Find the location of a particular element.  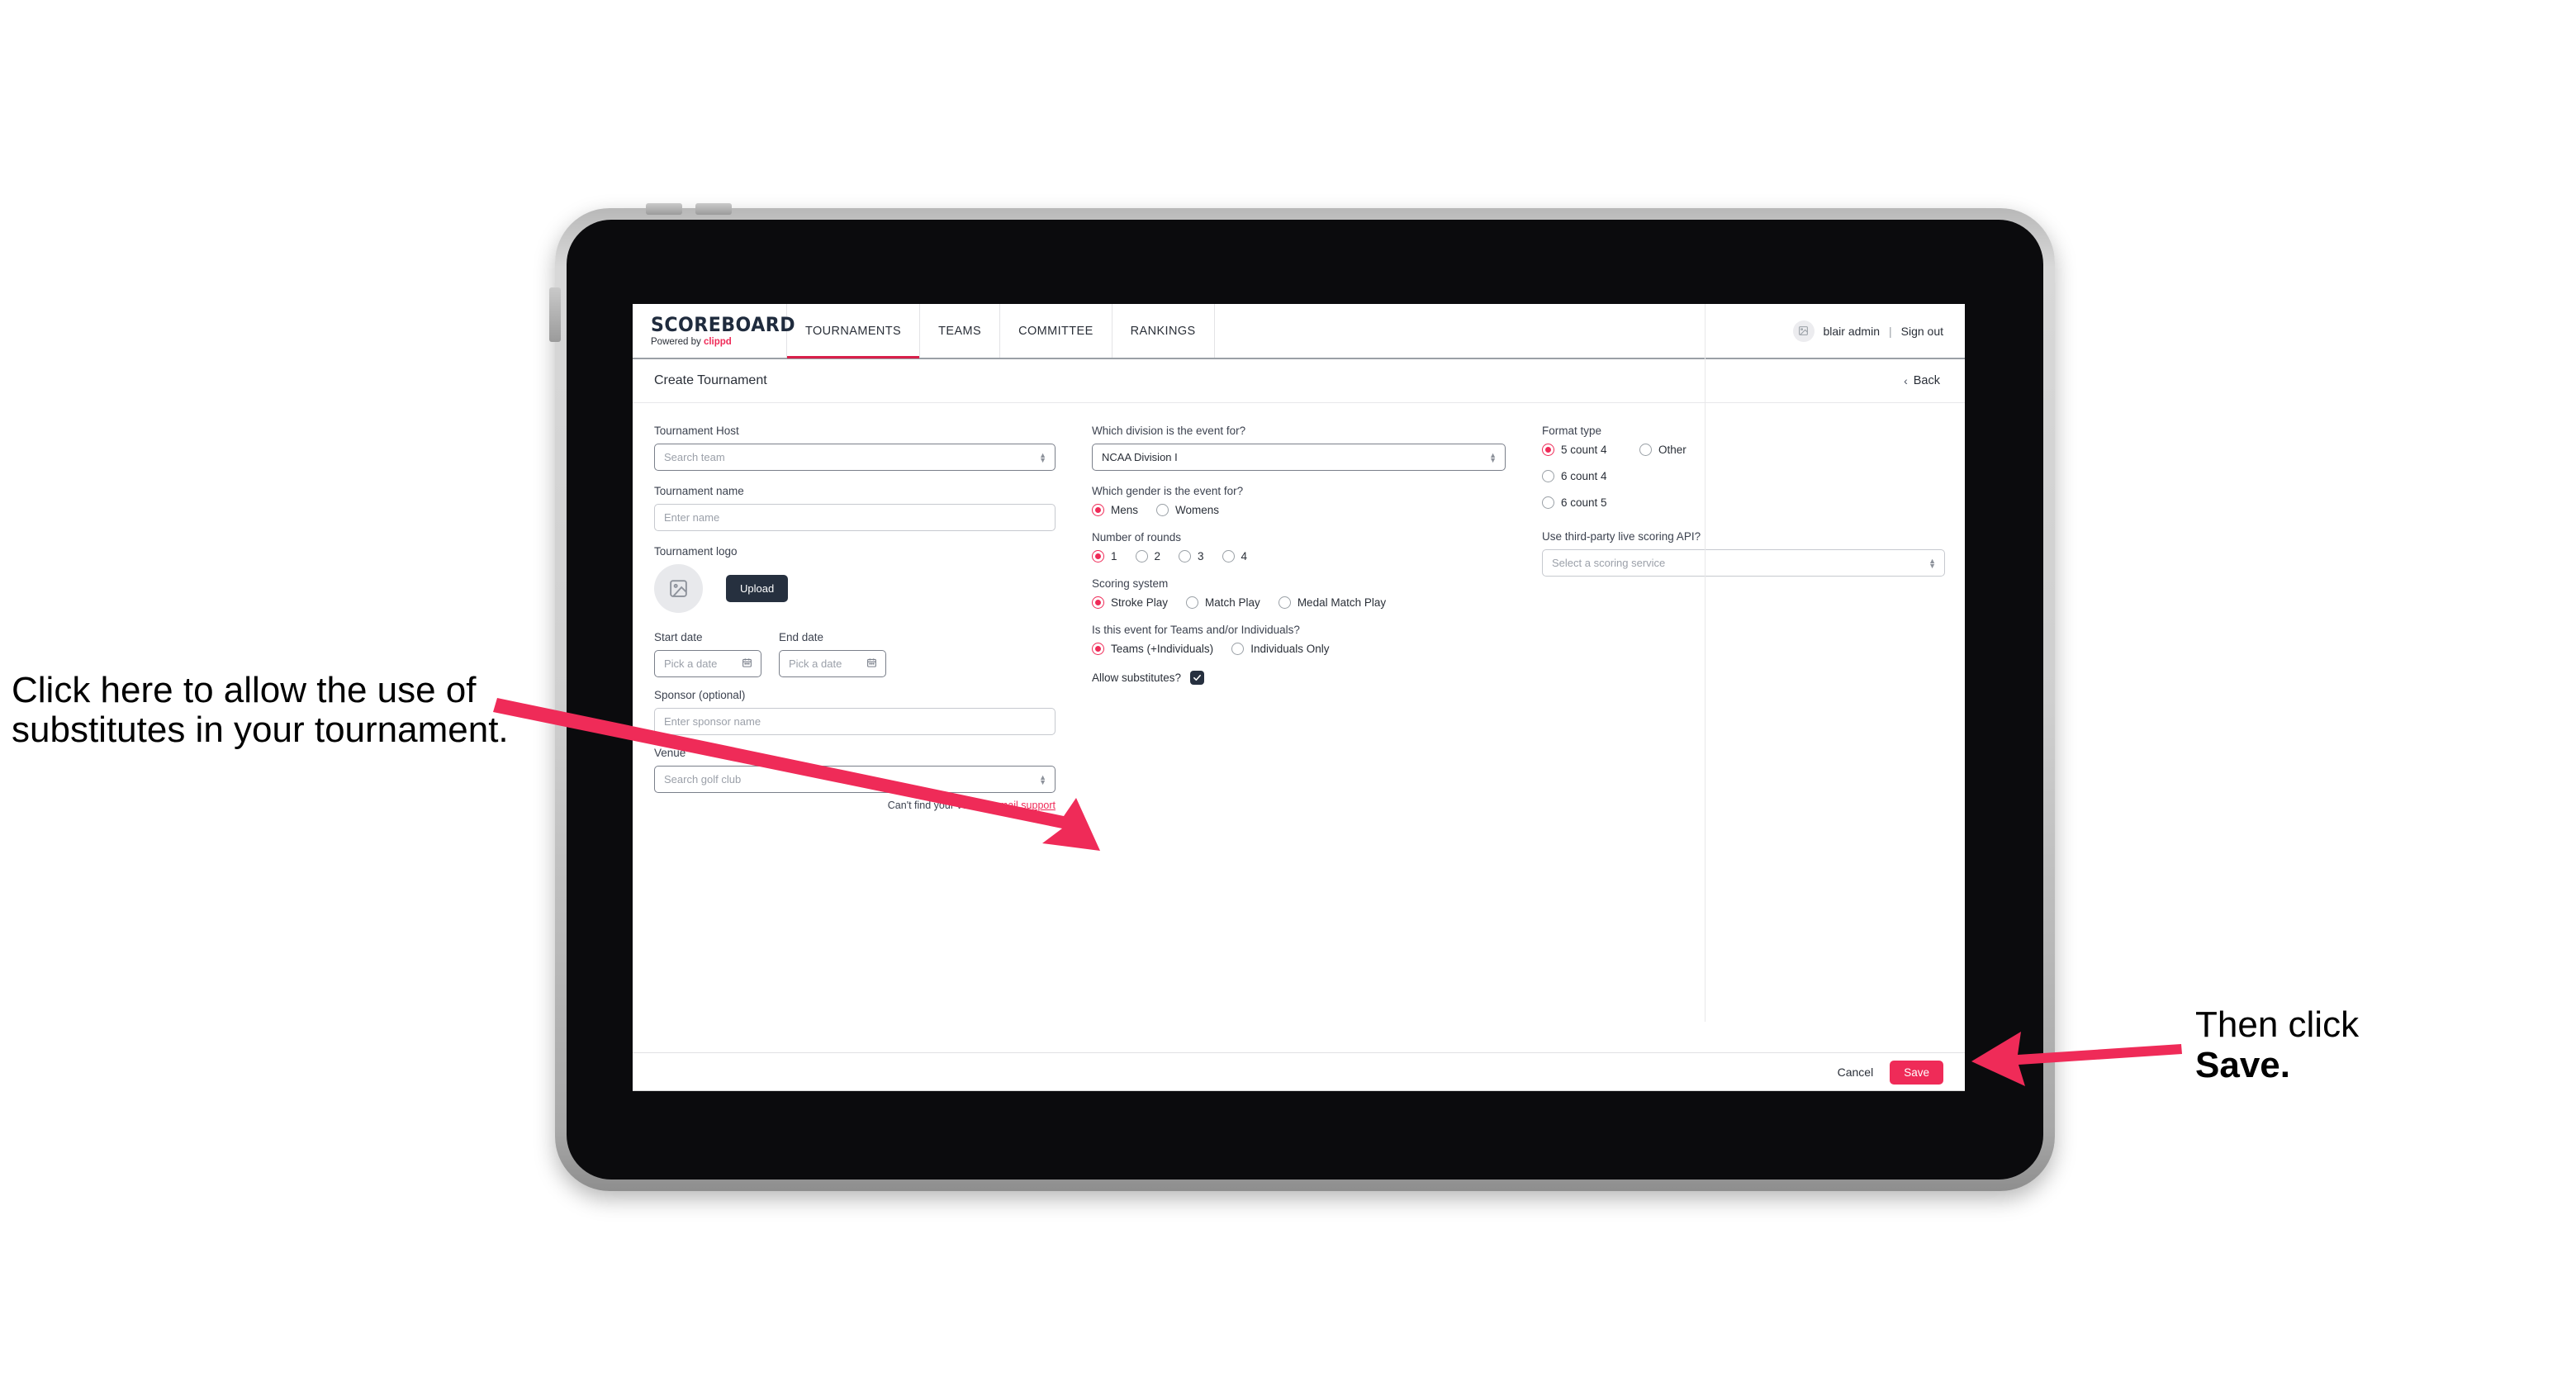

rounds-radio-4: 4 is located at coordinates (1234, 556).